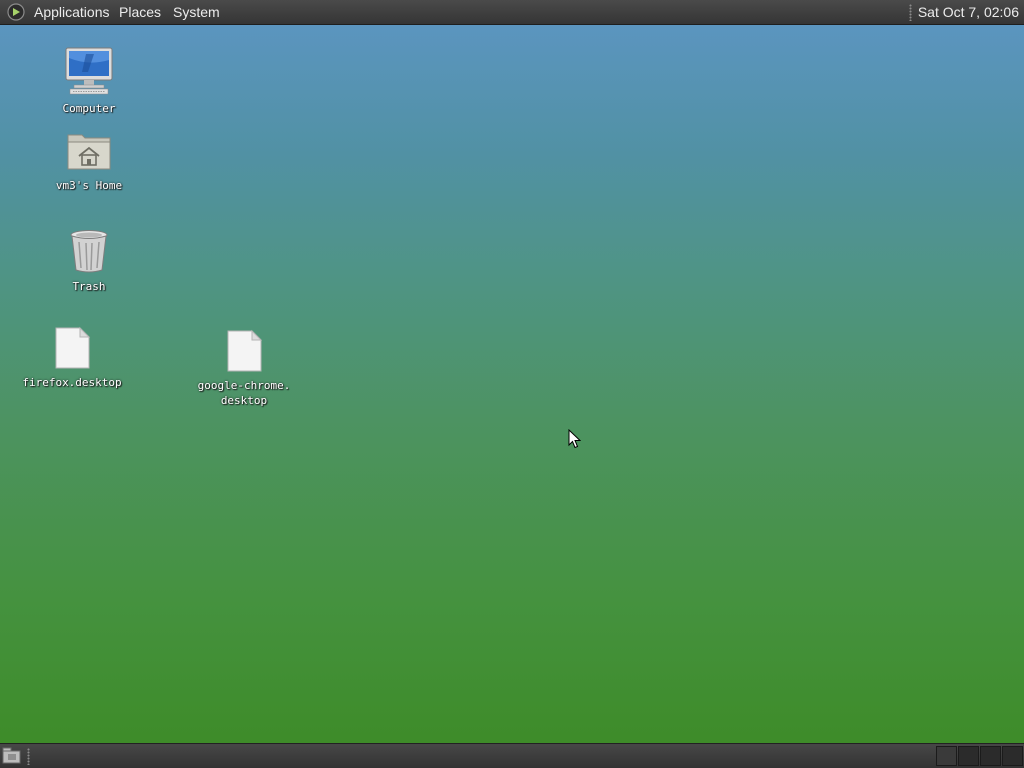  Describe the element at coordinates (244, 393) in the screenshot. I see `desktop-icon-label: google-chrome. desktop` at that location.